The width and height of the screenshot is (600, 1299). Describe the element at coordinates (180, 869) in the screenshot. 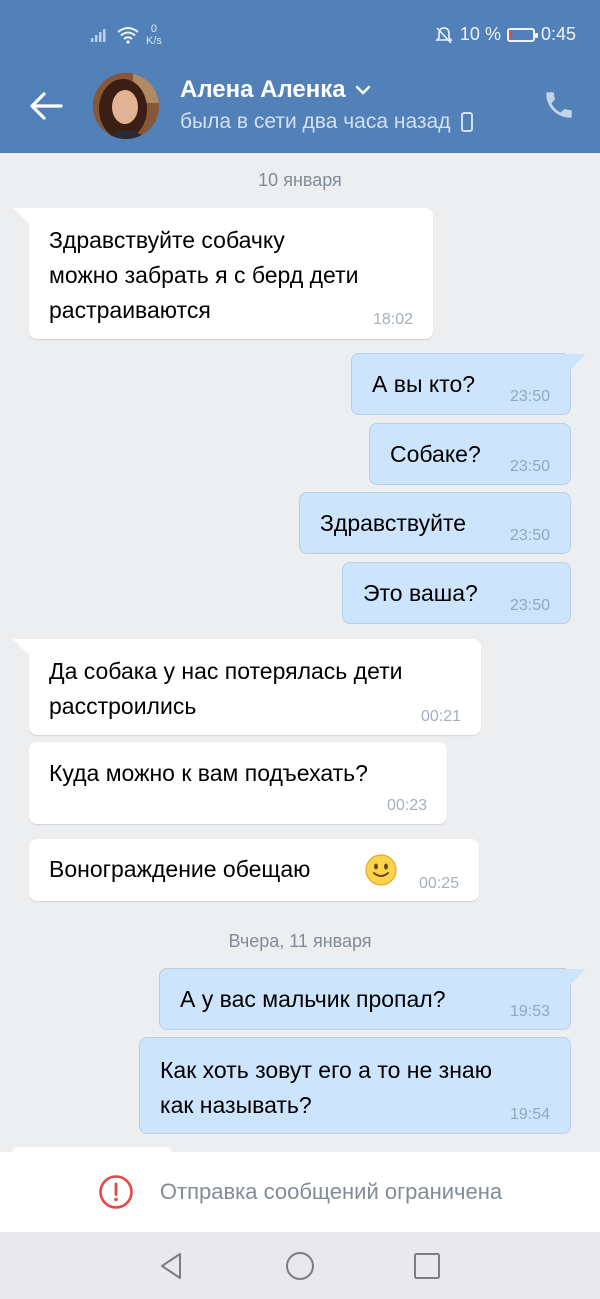

I see `message-text: Вонограждение обещаю` at that location.